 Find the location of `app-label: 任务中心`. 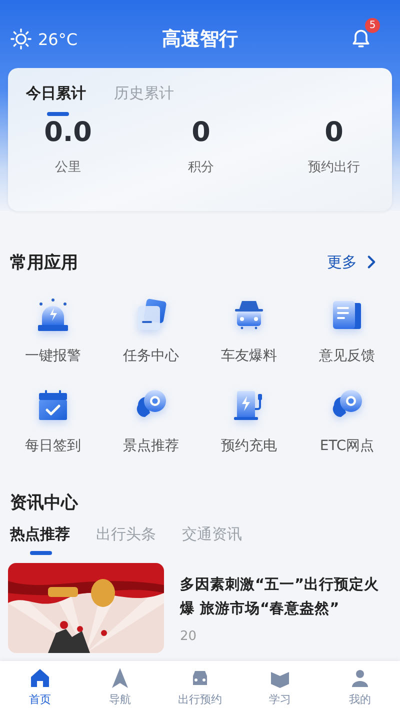

app-label: 任务中心 is located at coordinates (151, 356).